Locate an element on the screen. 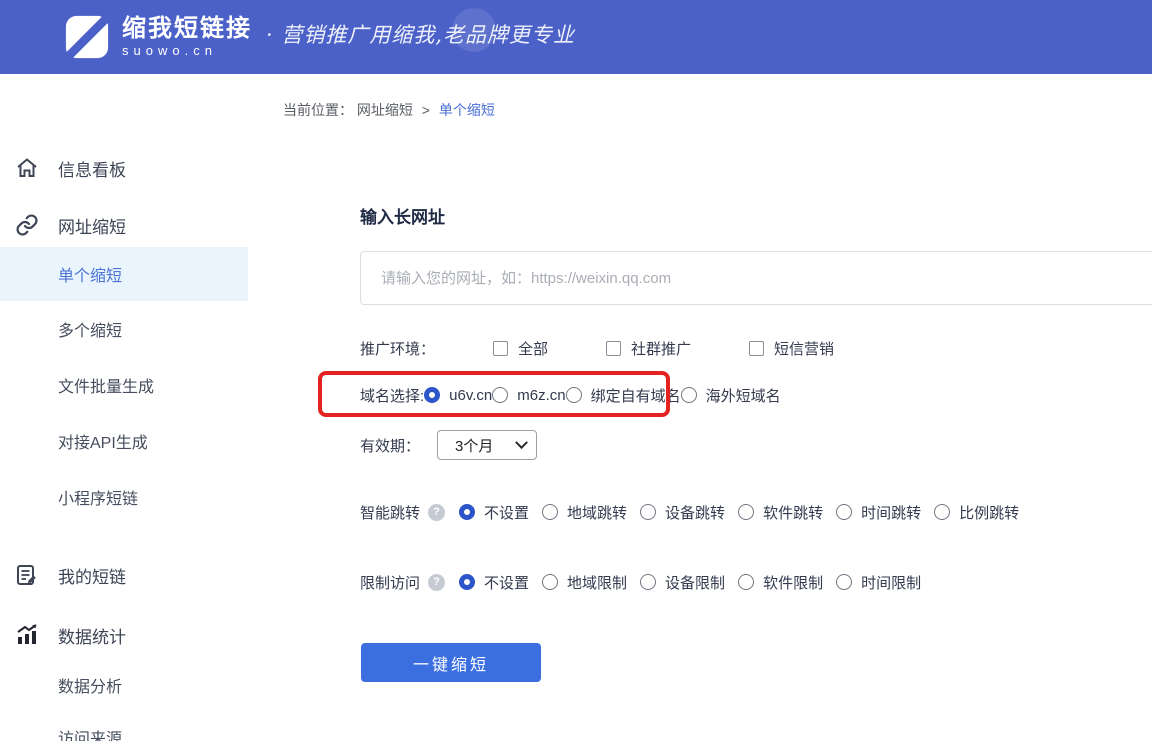  brand-domain: suowo.cn is located at coordinates (169, 50).